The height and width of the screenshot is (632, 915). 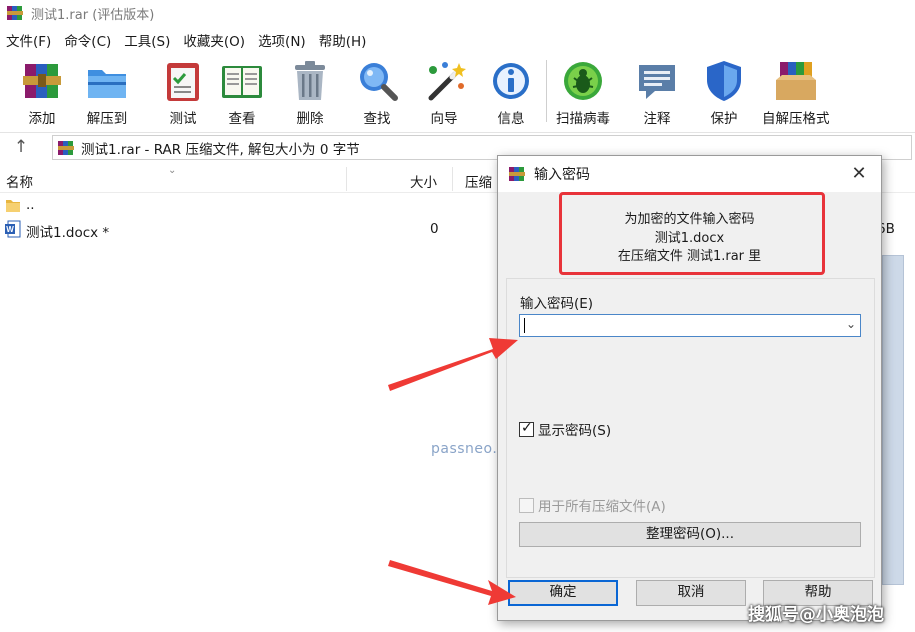 What do you see at coordinates (147, 40) in the screenshot?
I see `menu-tools: 工具(S)` at bounding box center [147, 40].